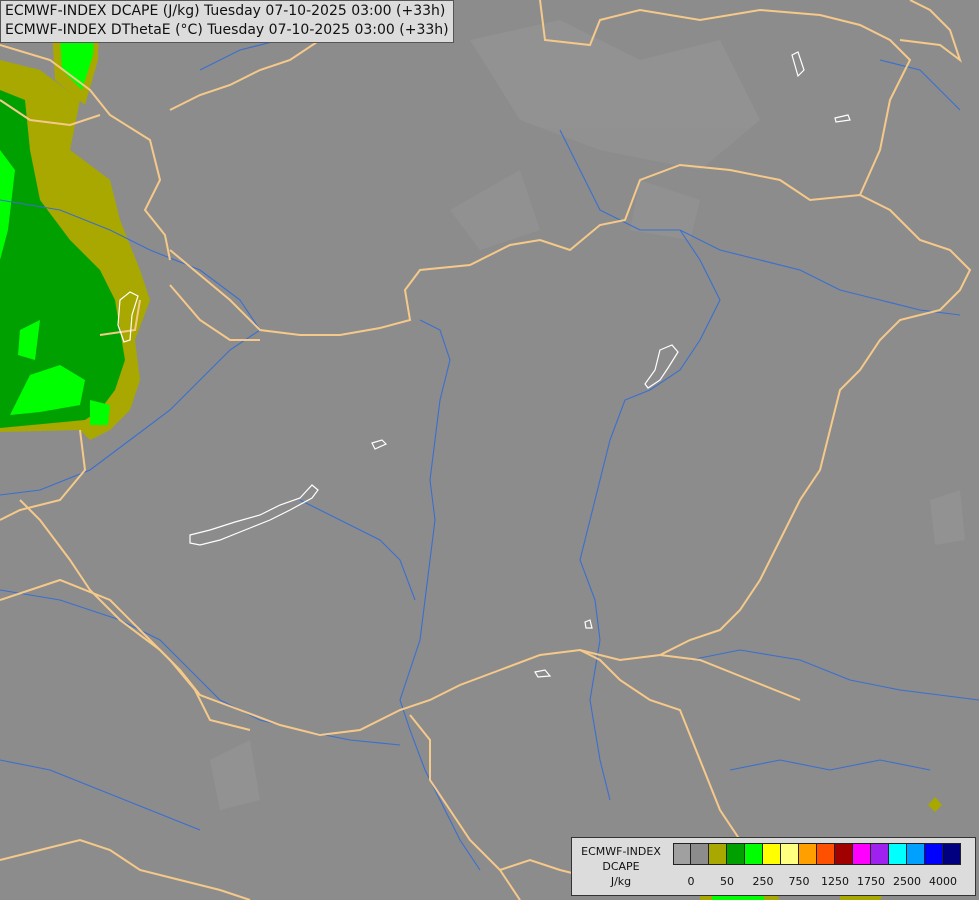  I want to click on legend-tick-label: 0, so click(691, 881).